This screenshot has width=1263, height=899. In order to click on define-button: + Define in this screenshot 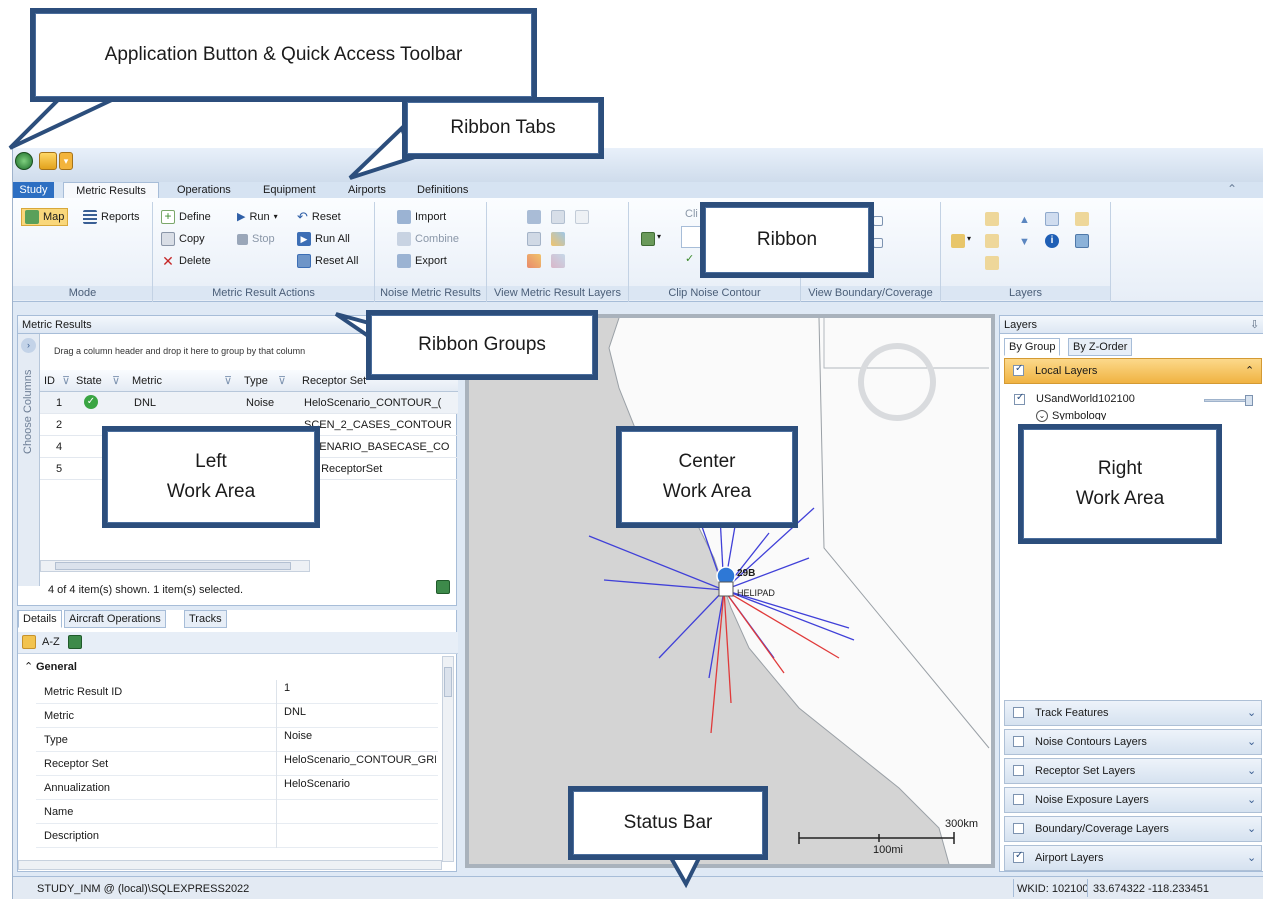, I will do `click(186, 217)`.